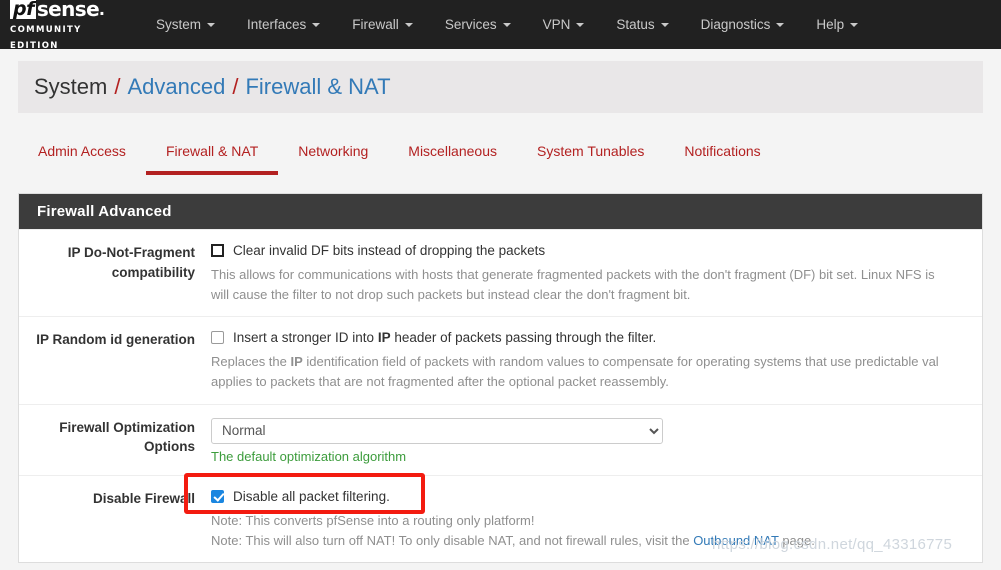 The height and width of the screenshot is (570, 1001). I want to click on logo-subtitle: COMMUNITY EDITION, so click(46, 37).